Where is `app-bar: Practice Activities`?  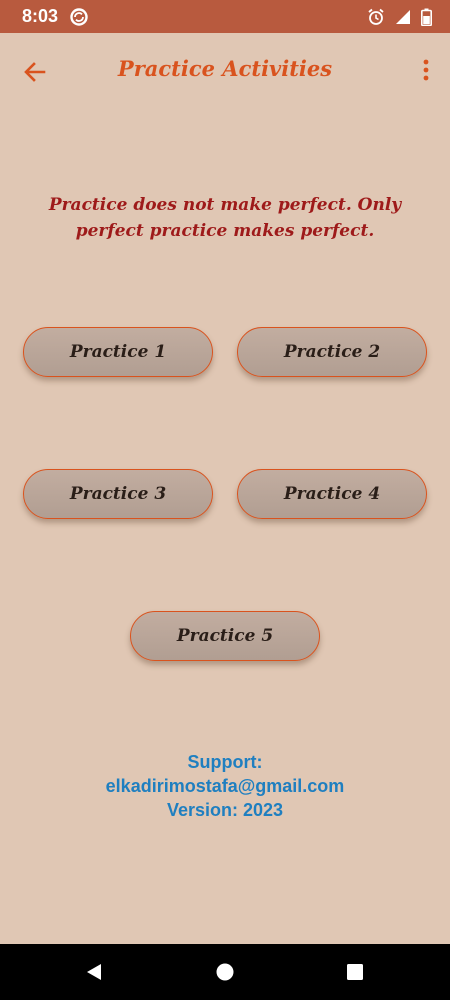 app-bar: Practice Activities is located at coordinates (225, 71).